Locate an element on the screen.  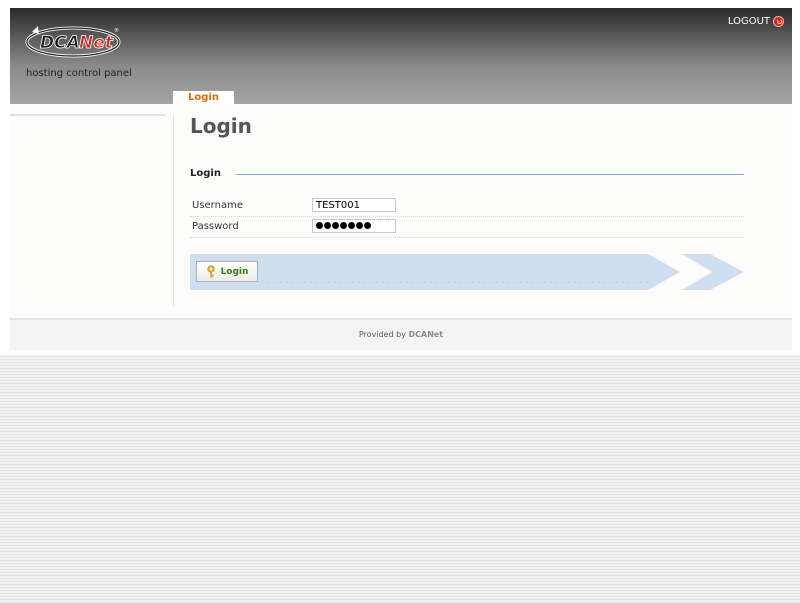
sidebar-divider is located at coordinates (87, 115).